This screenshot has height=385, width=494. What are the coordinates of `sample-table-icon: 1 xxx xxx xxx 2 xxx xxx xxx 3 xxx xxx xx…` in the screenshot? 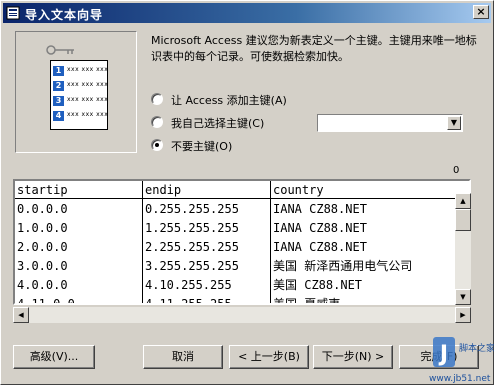 It's located at (79, 95).